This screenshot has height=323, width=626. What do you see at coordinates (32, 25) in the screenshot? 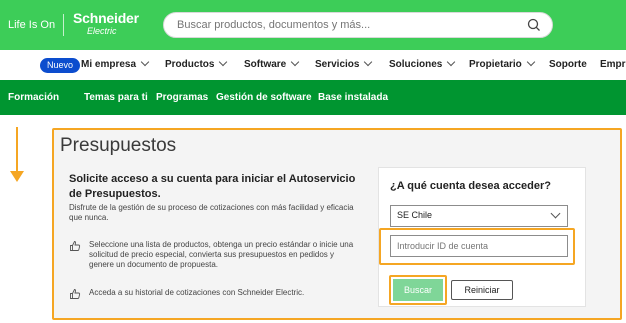
I see `life-is-on-logo: Life Is On` at bounding box center [32, 25].